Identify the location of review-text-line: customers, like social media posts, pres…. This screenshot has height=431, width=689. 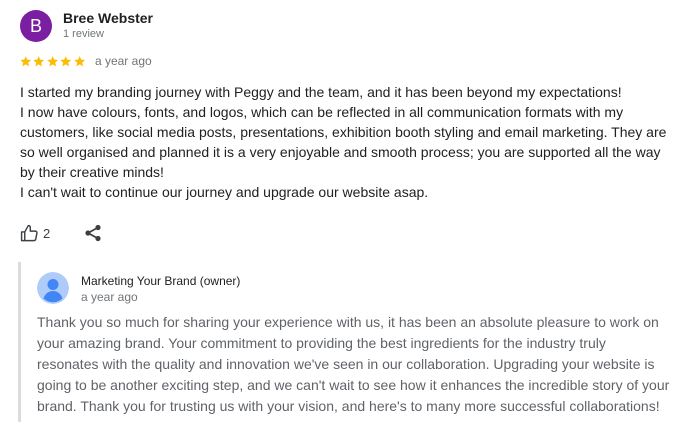
(343, 132).